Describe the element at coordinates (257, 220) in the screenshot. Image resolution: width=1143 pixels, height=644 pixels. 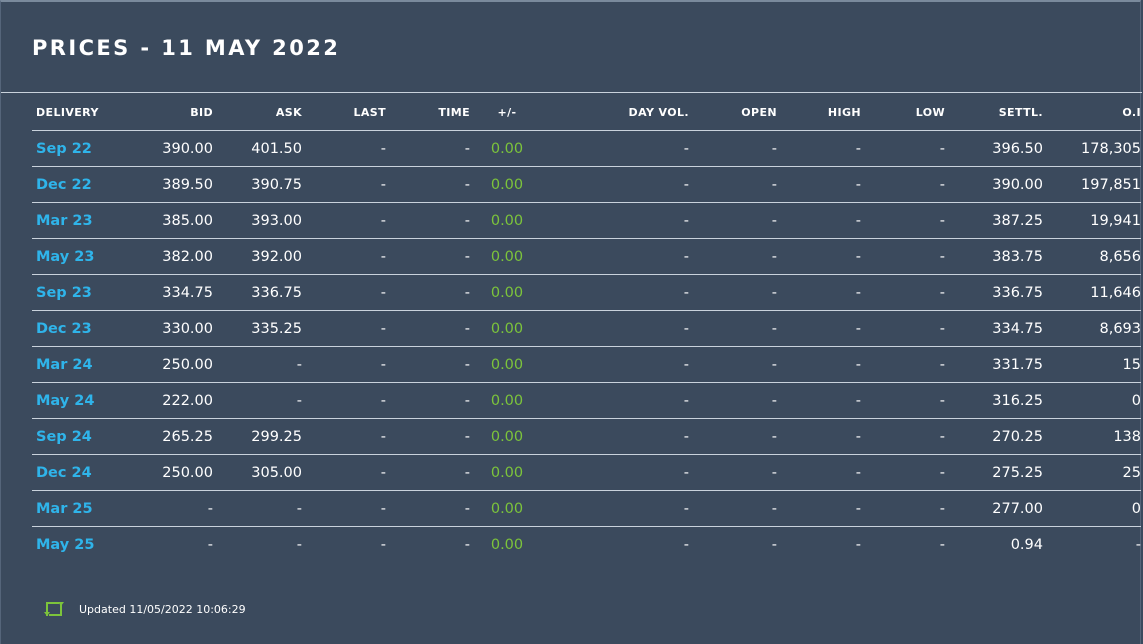
I see `cell-ask: 393.00` at that location.